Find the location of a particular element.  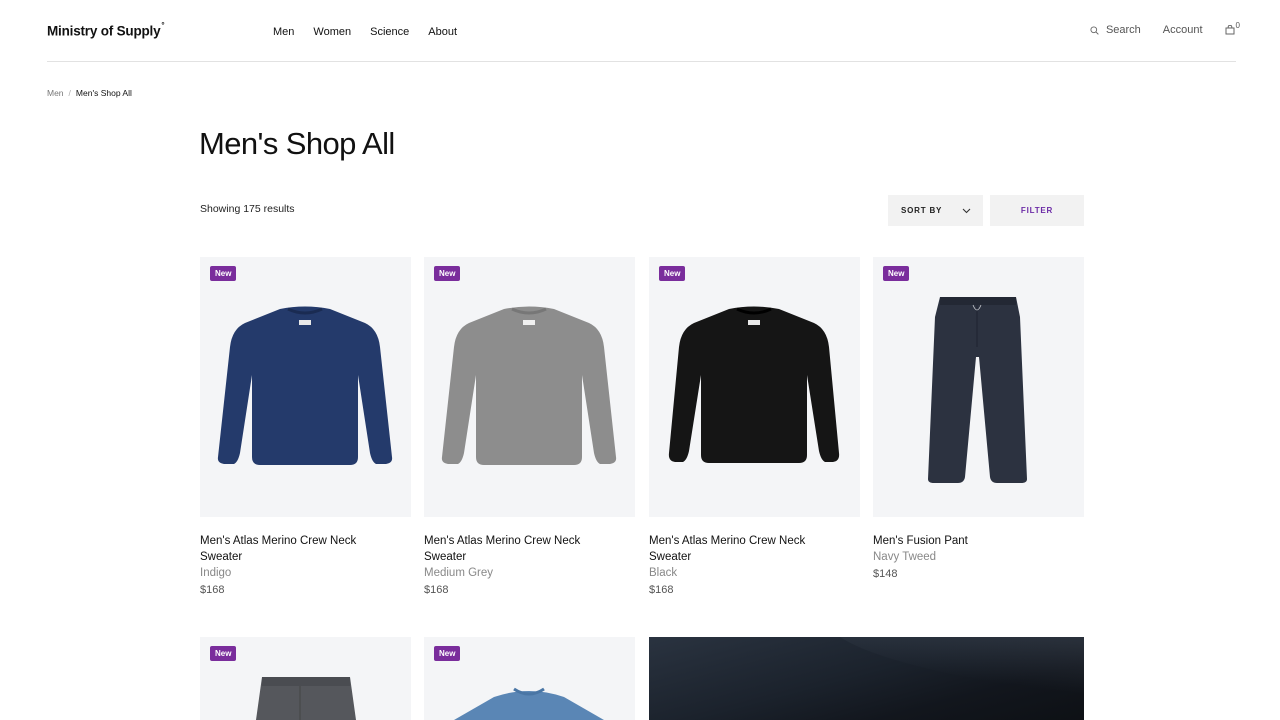

product-color: Indigo is located at coordinates (216, 573).